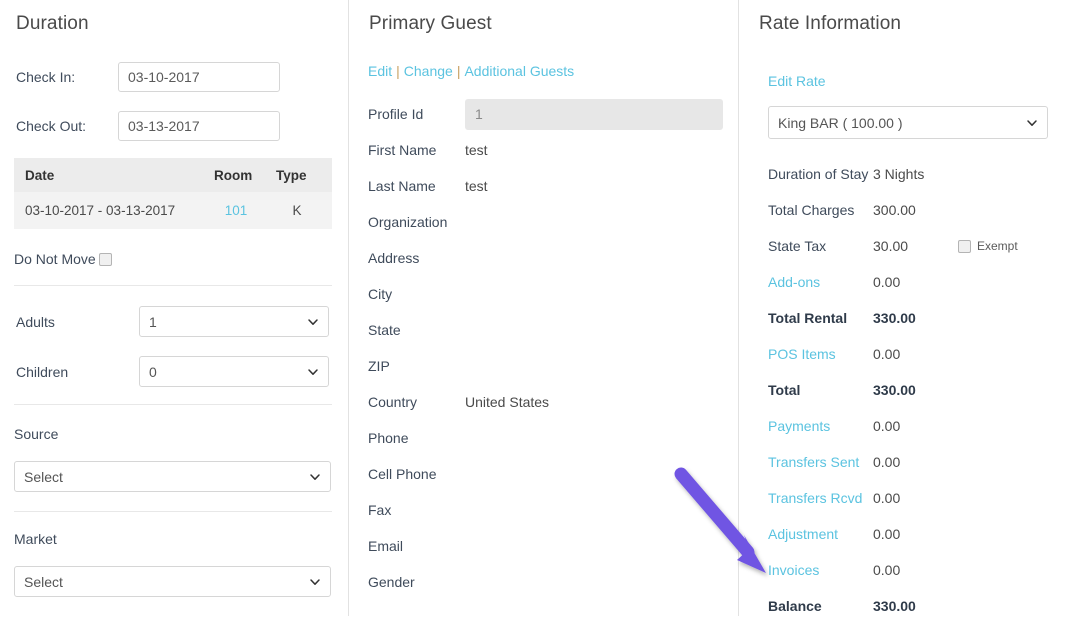  Describe the element at coordinates (918, 210) in the screenshot. I see `rate-row: Total Charges 300.00` at that location.